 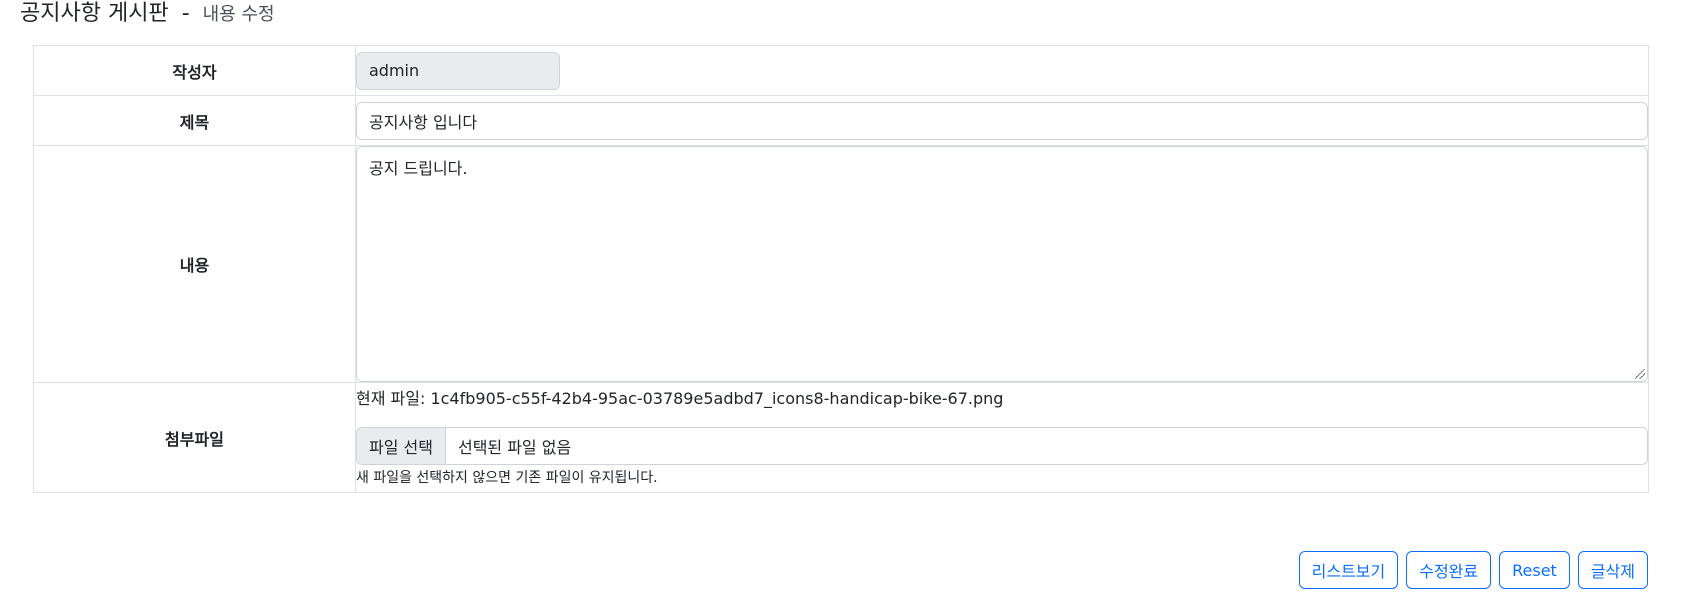 What do you see at coordinates (194, 120) in the screenshot?
I see `title-label: 제목` at bounding box center [194, 120].